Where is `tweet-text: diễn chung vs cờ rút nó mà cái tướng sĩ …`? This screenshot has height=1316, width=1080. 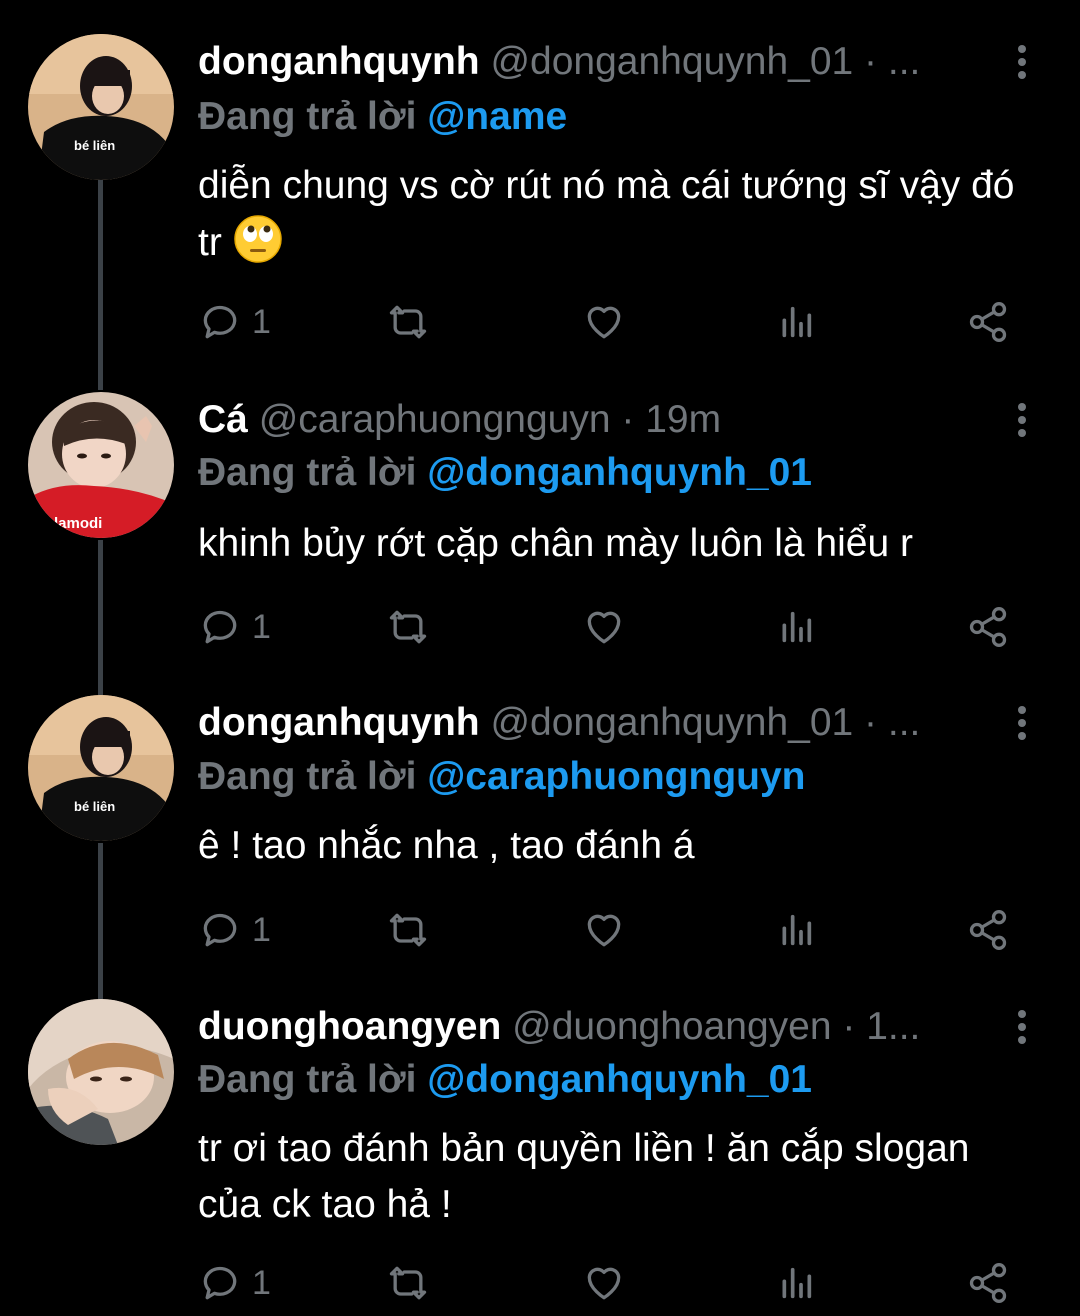 tweet-text: diễn chung vs cờ rút nó mà cái tướng sĩ … is located at coordinates (613, 214).